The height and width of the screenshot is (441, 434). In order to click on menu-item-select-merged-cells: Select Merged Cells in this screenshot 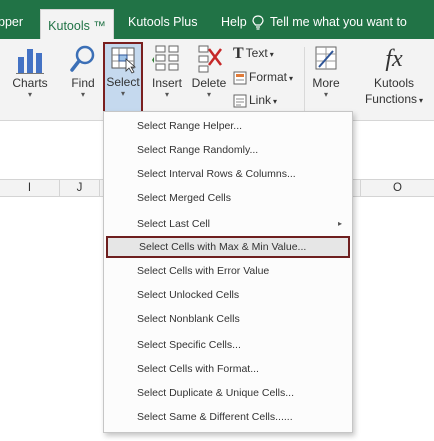, I will do `click(228, 198)`.